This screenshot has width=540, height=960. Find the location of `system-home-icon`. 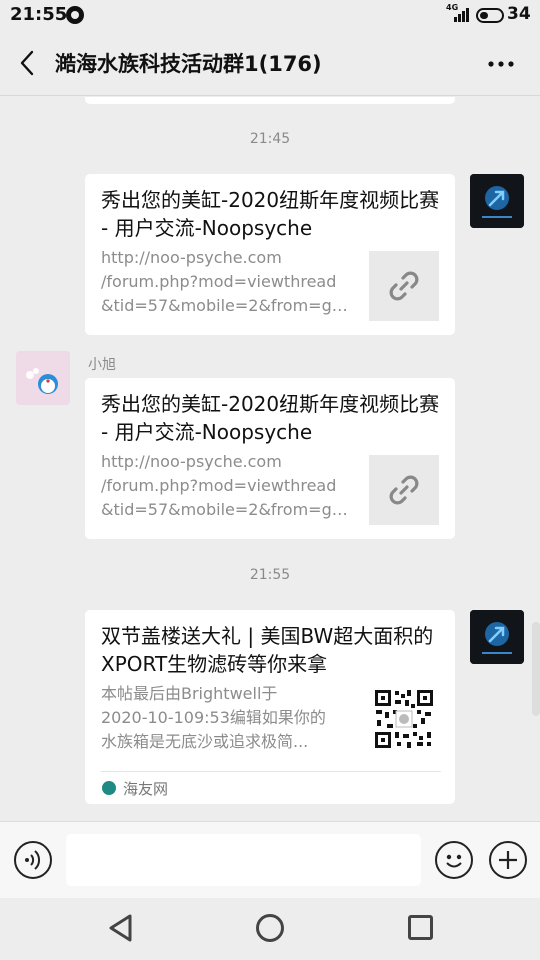

system-home-icon is located at coordinates (270, 928).